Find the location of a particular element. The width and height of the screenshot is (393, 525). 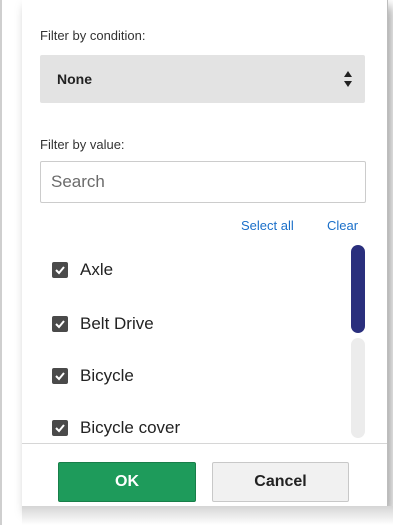

cancel-button: Cancel is located at coordinates (280, 482).